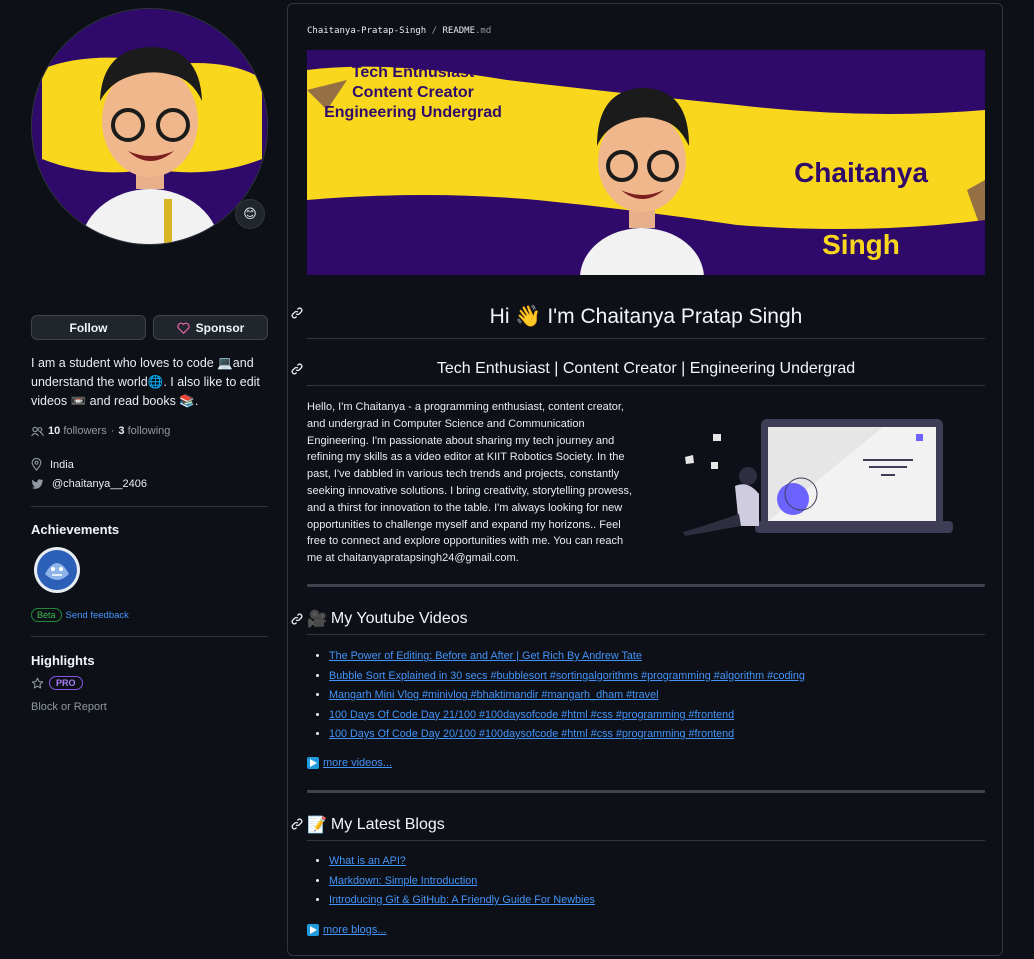 Image resolution: width=1034 pixels, height=959 pixels. I want to click on follow-label: Follow, so click(88, 327).